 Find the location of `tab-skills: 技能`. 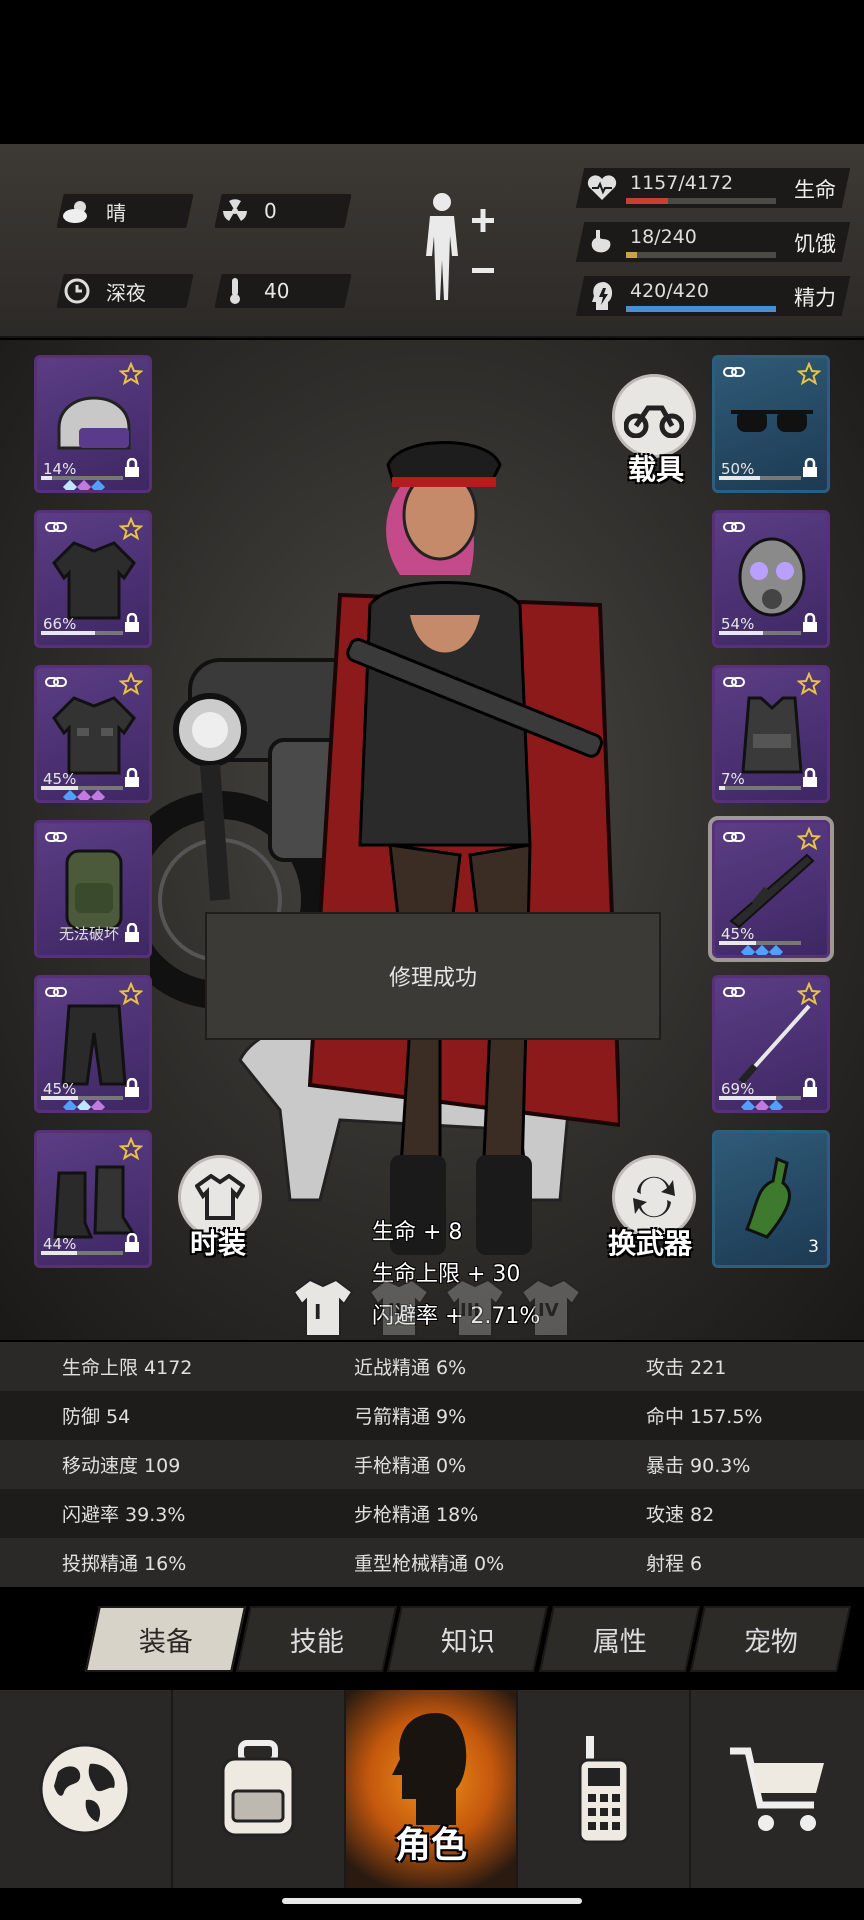

tab-skills: 技能 is located at coordinates (317, 1639).